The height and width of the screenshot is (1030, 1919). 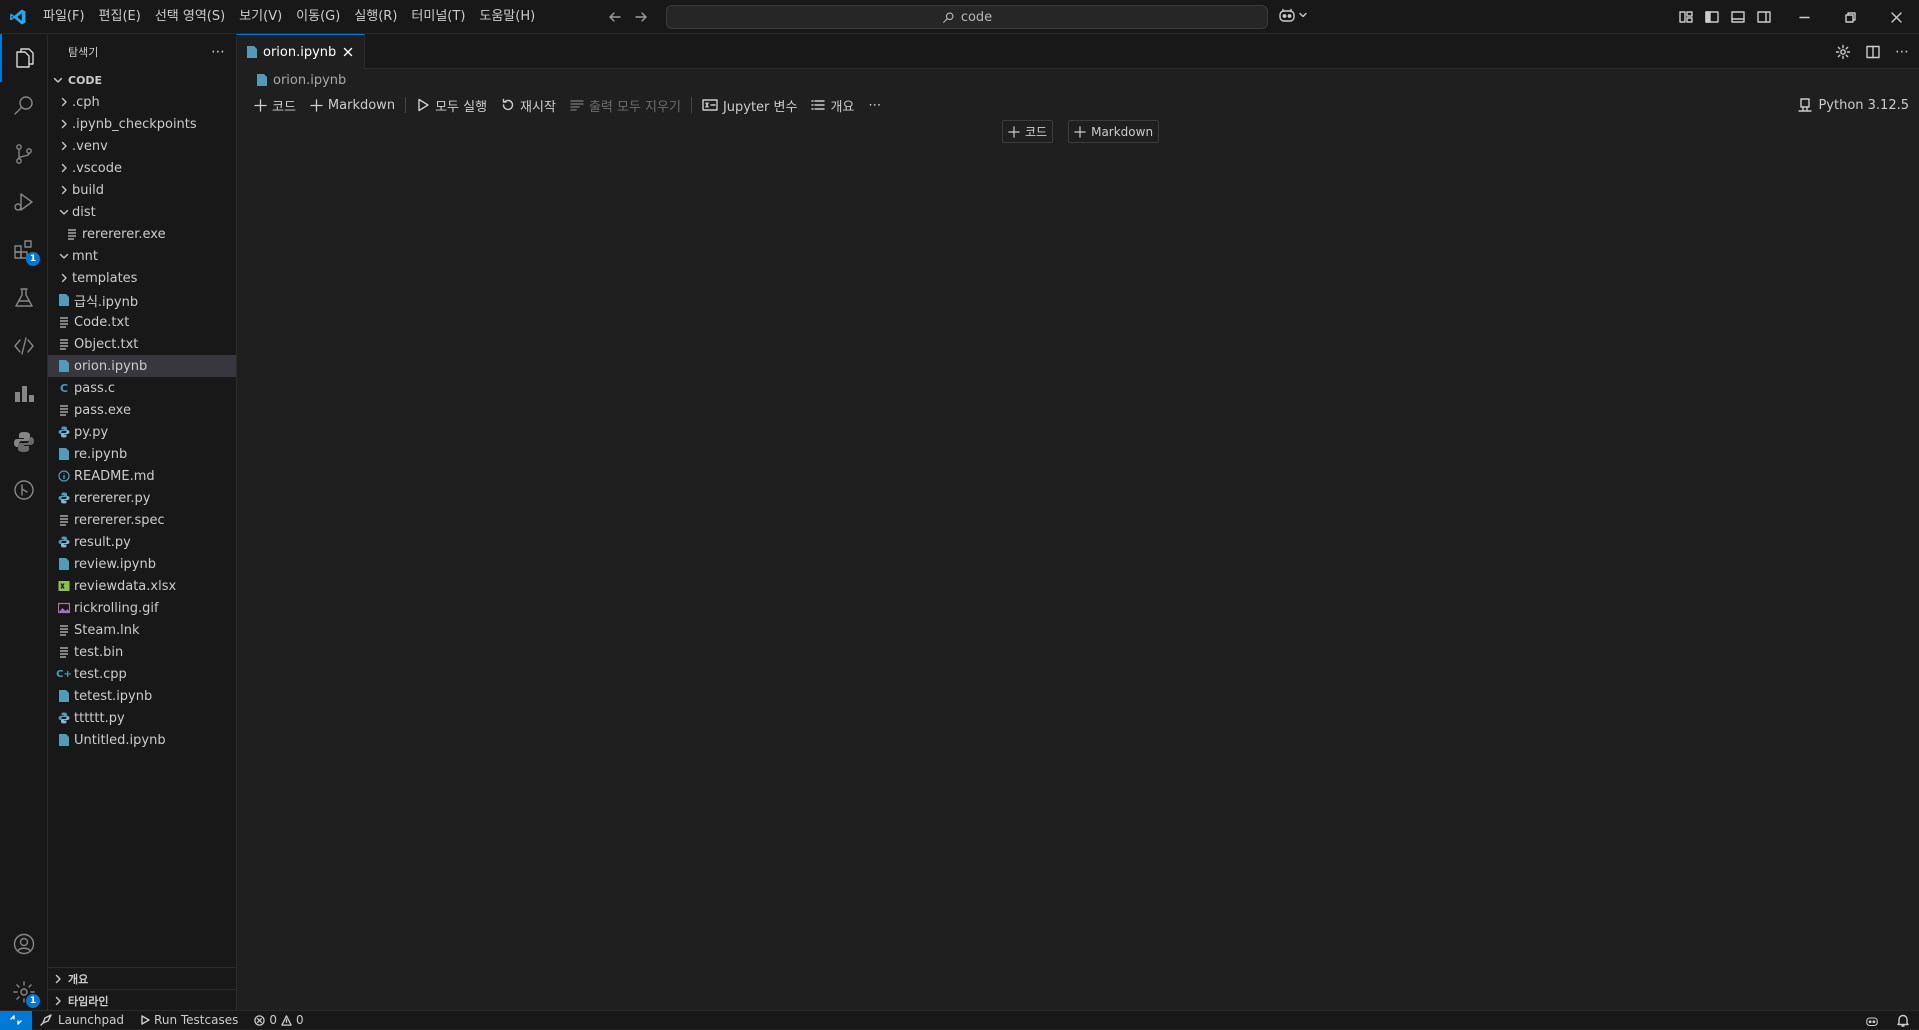 What do you see at coordinates (142, 410) in the screenshot?
I see `file-pass-exe: pass.exe` at bounding box center [142, 410].